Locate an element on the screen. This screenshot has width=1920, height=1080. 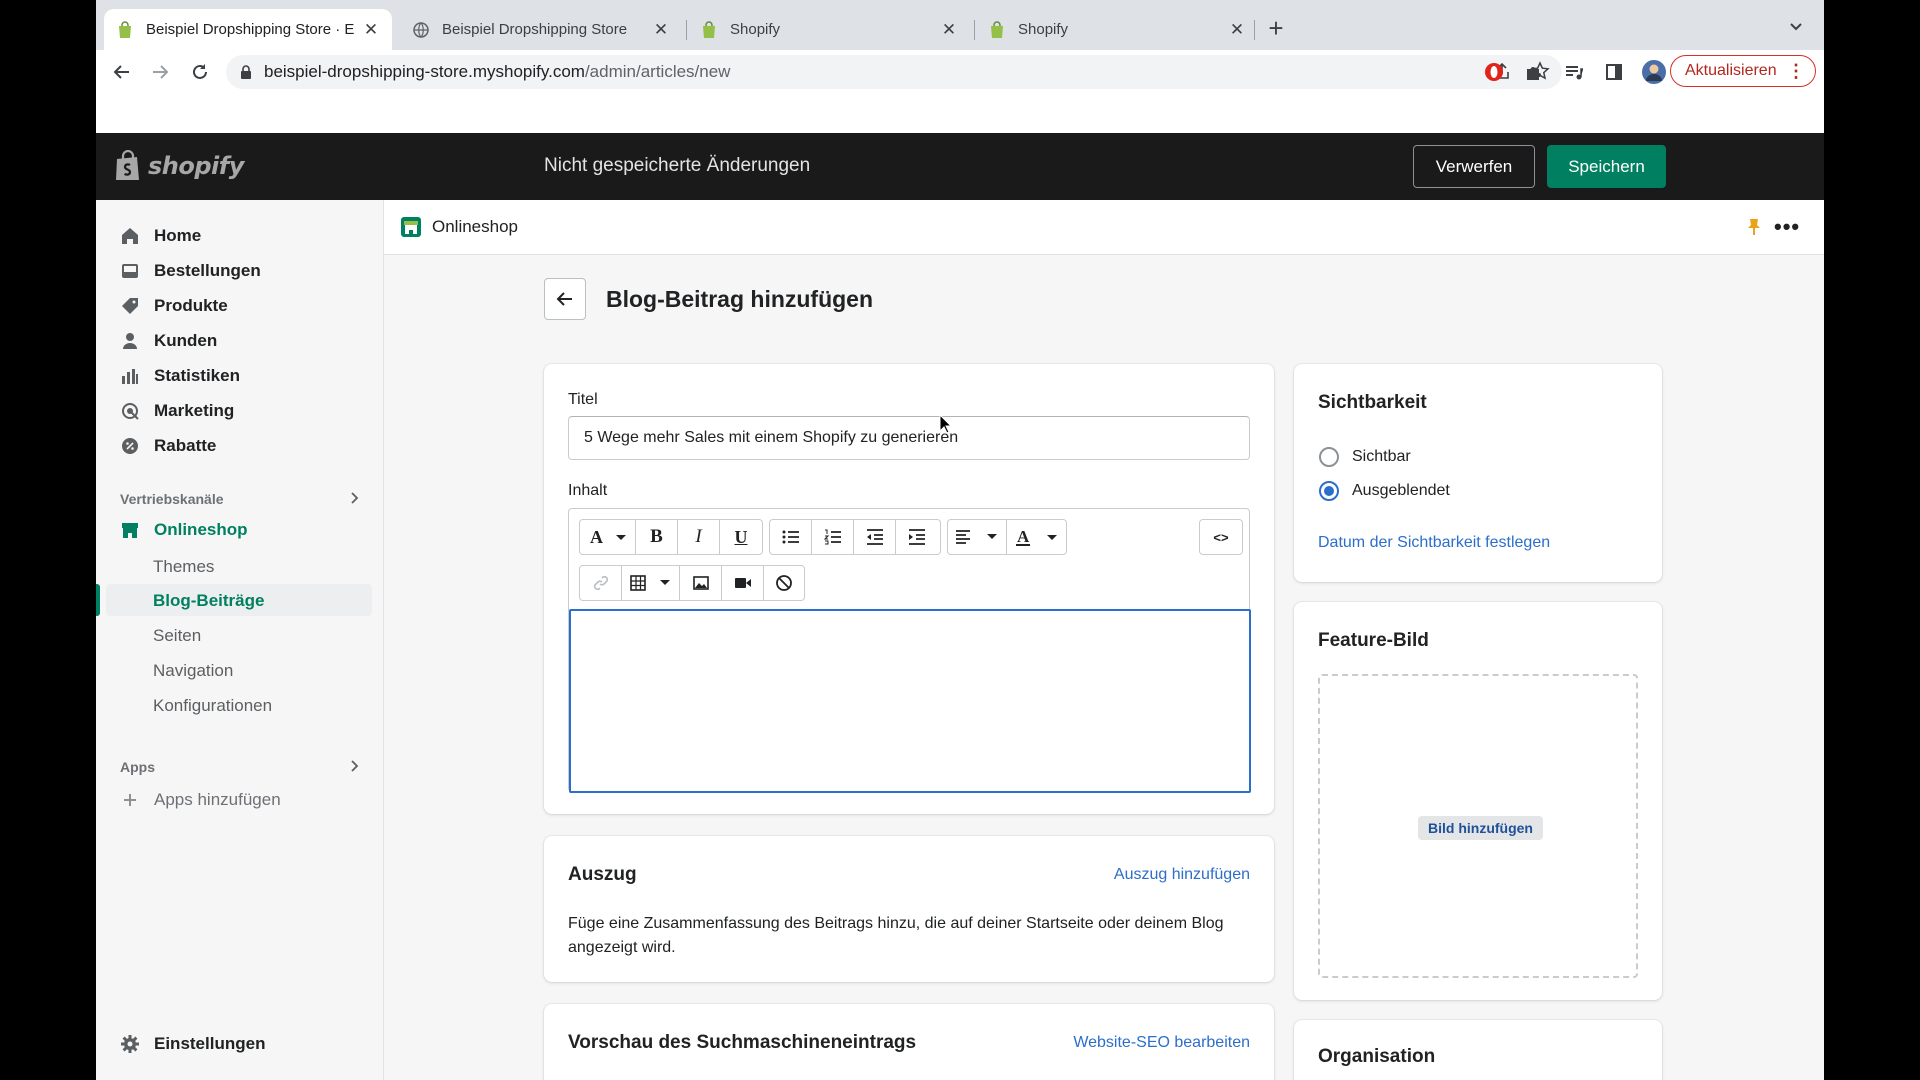
person-icon is located at coordinates (130, 341).